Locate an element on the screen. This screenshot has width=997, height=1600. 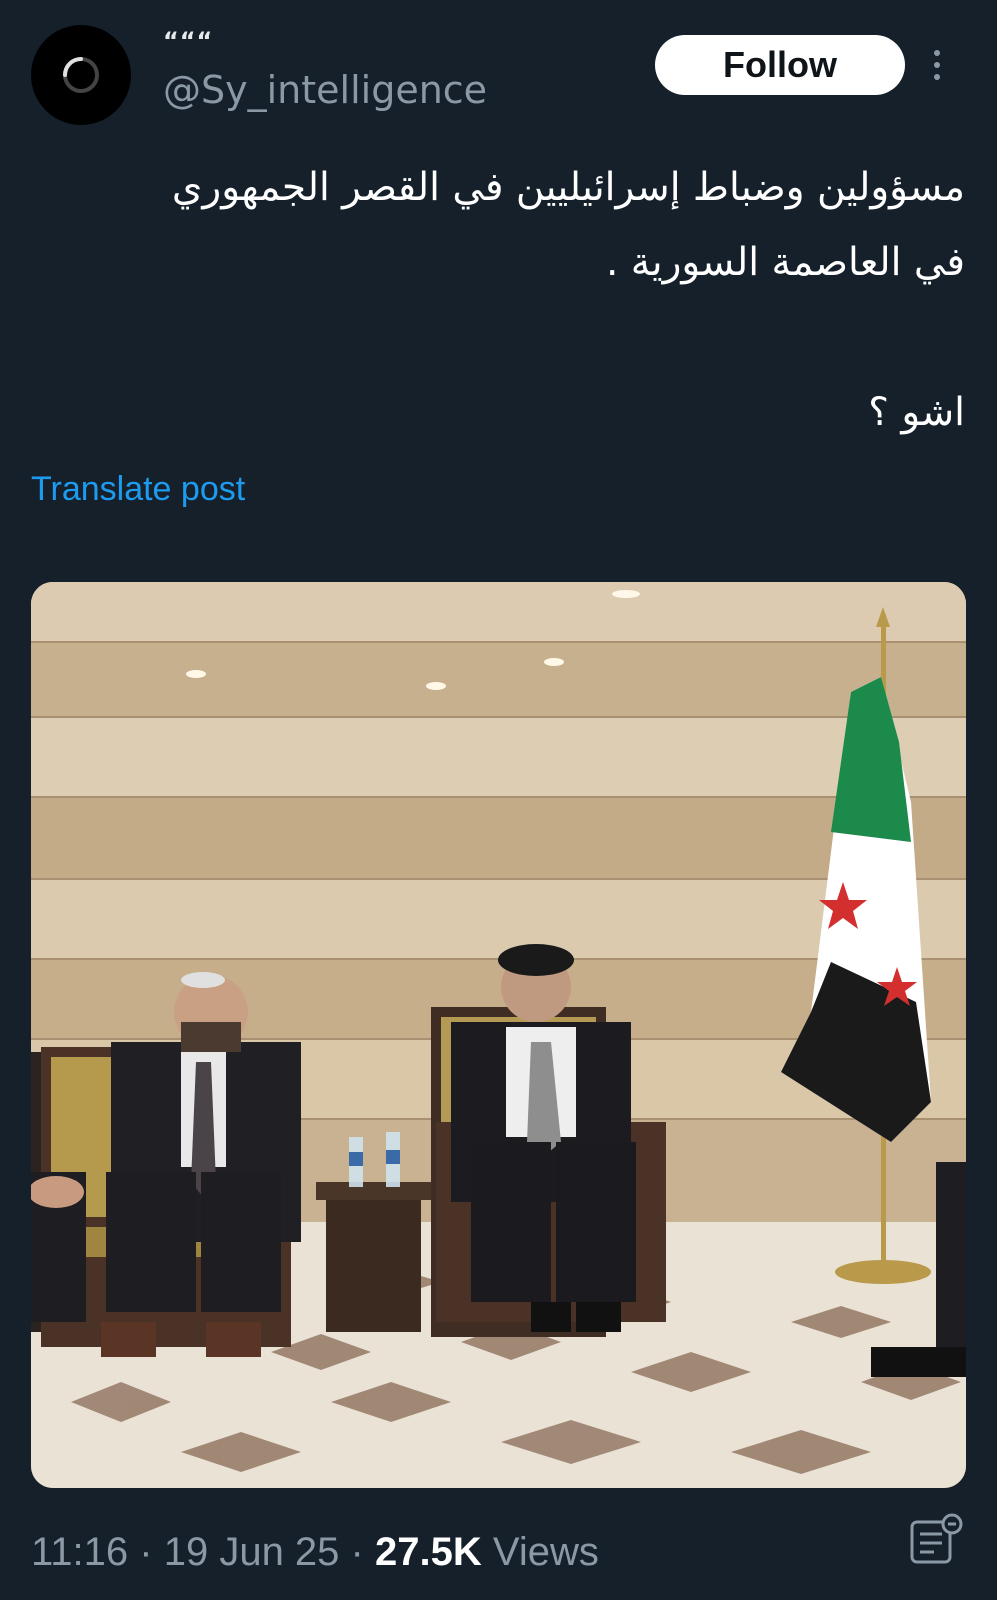
more-options-button is located at coordinates (937, 65).